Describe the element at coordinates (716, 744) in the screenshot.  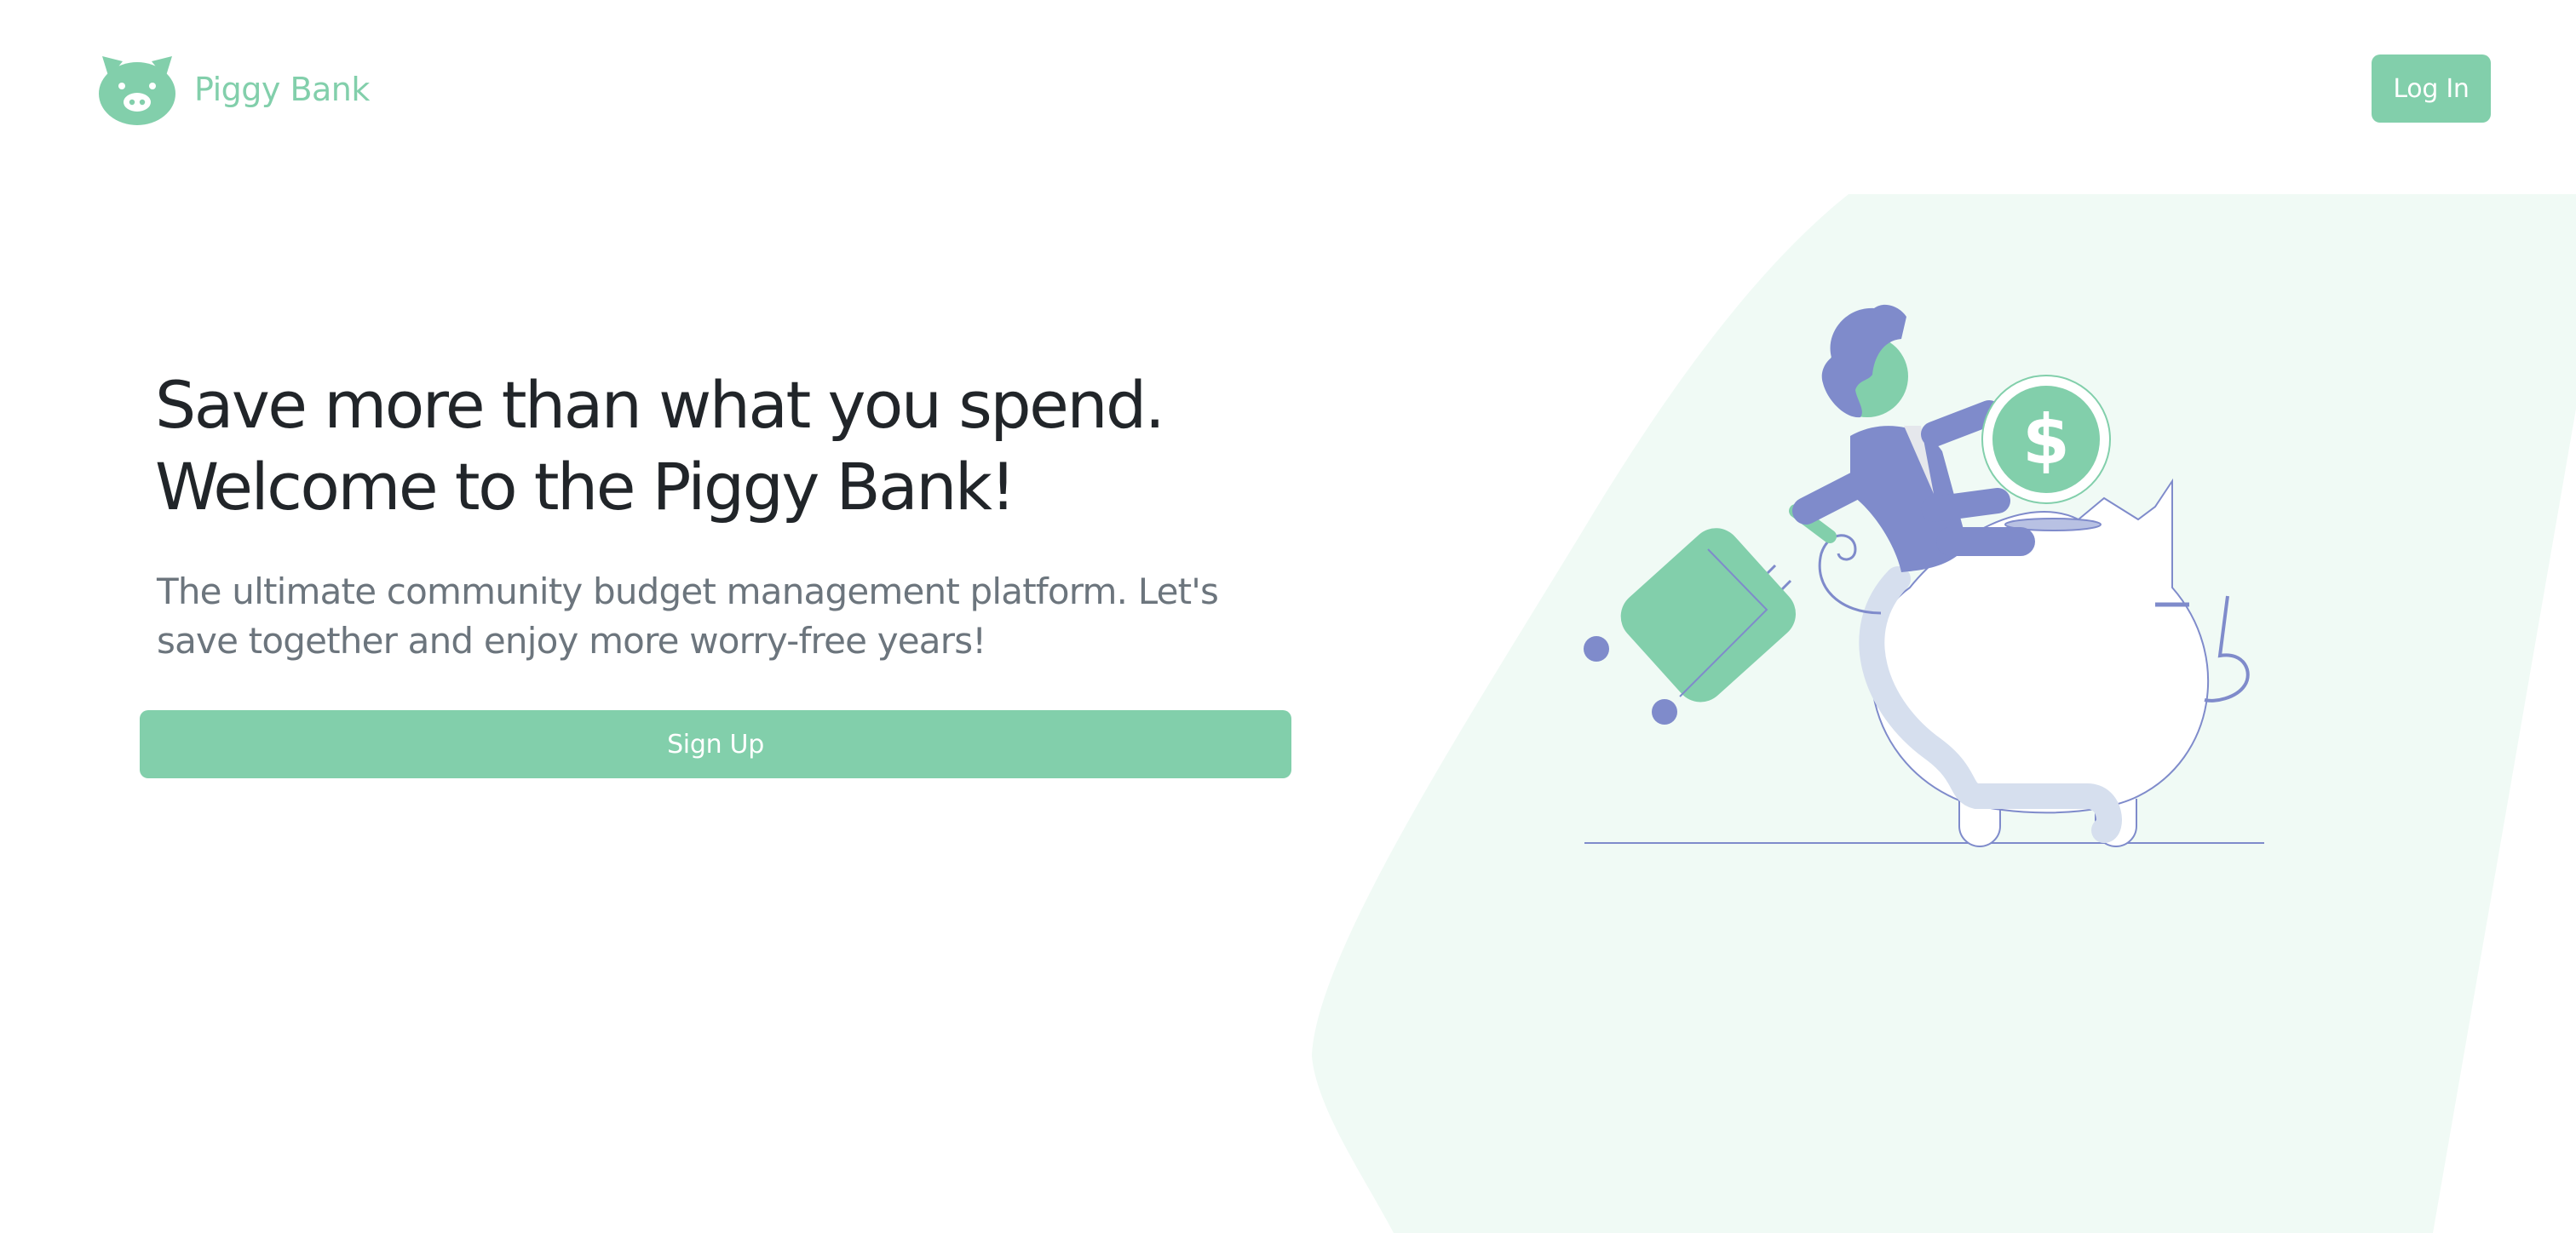
I see `signup-button: Sign Up` at that location.